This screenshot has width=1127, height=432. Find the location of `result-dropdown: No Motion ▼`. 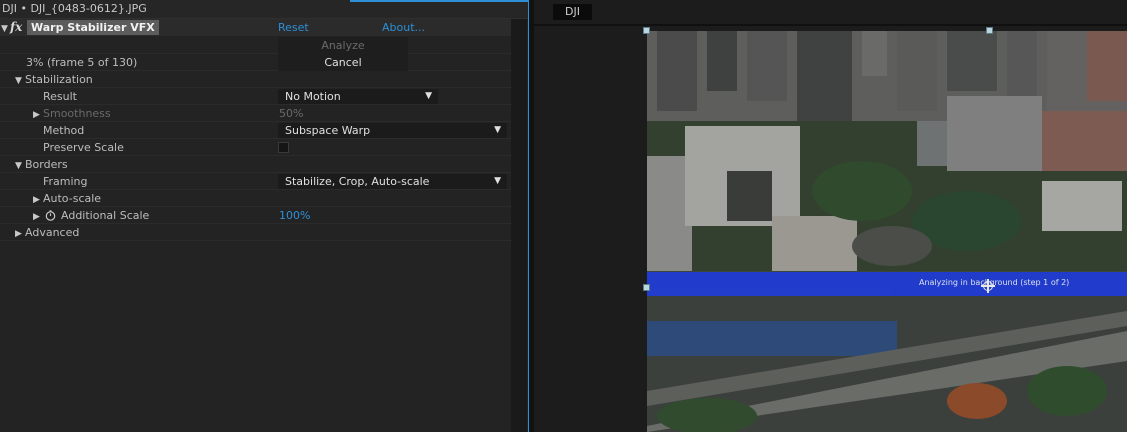

result-dropdown: No Motion ▼ is located at coordinates (358, 96).